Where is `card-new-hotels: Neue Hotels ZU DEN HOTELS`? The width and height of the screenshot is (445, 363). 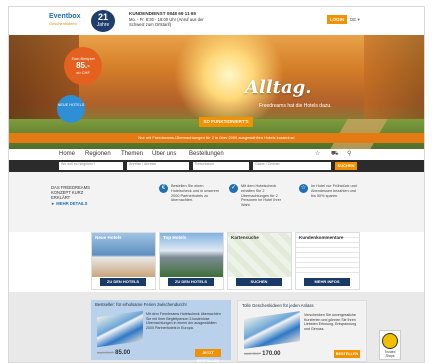 card-new-hotels: Neue Hotels ZU DEN HOTELS is located at coordinates (123, 261).